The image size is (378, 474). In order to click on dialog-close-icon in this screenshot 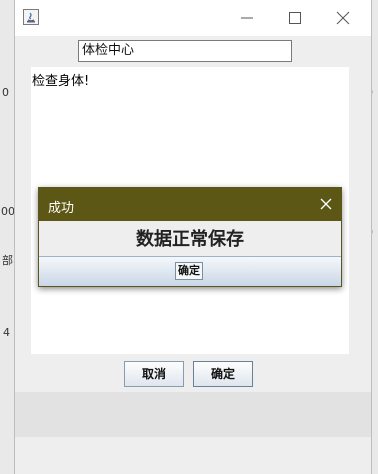, I will do `click(326, 204)`.